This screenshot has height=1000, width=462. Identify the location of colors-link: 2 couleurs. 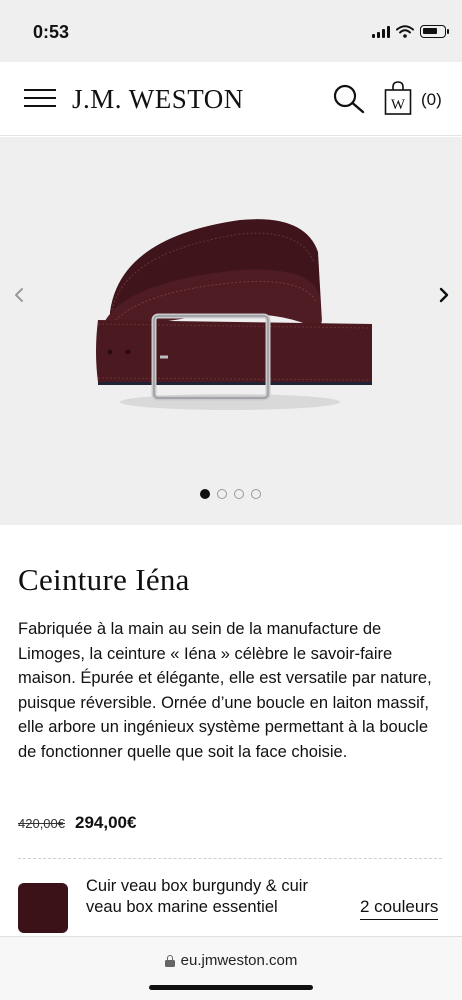
(399, 908).